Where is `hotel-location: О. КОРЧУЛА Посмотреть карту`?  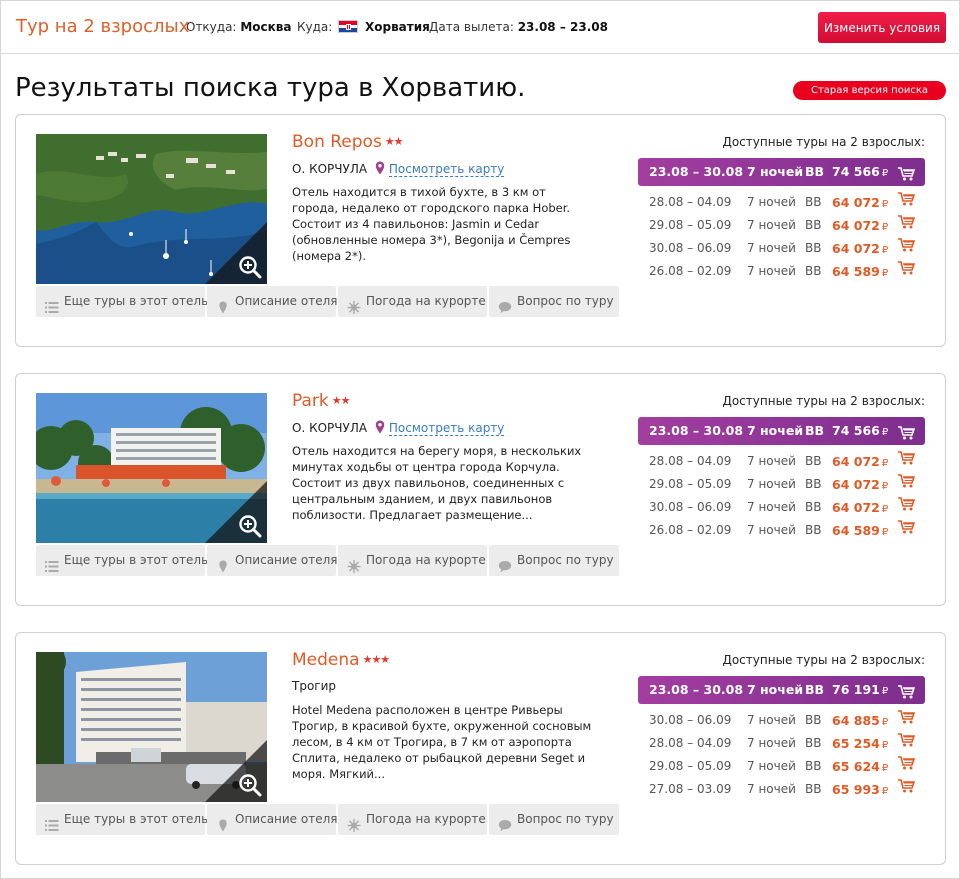
hotel-location: О. КОРЧУЛА Посмотреть карту is located at coordinates (398, 169).